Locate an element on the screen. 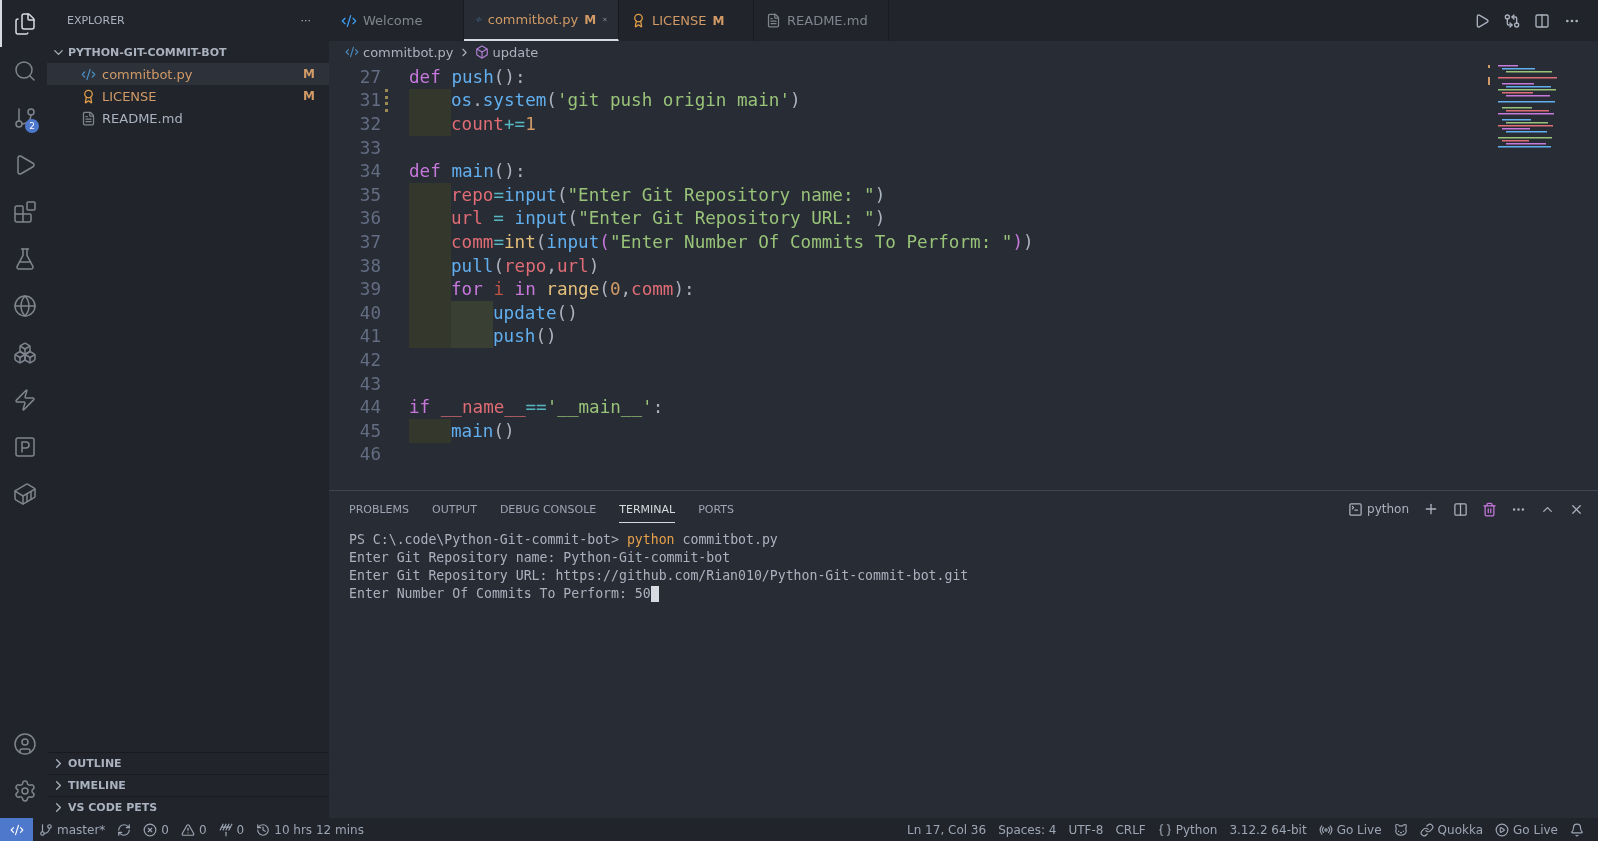 Image resolution: width=1598 pixels, height=841 pixels. file-row: commitbot.py M is located at coordinates (188, 74).